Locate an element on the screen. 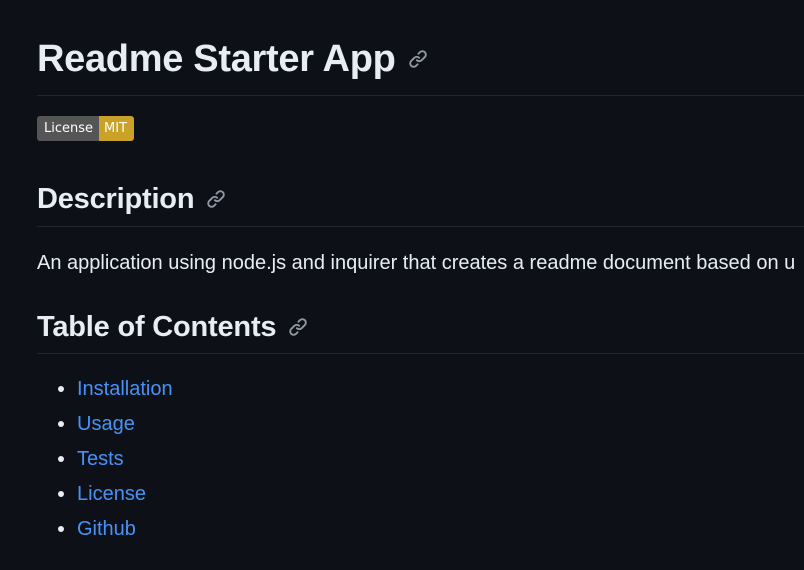 This screenshot has height=570, width=804. toc-link-icon is located at coordinates (298, 327).